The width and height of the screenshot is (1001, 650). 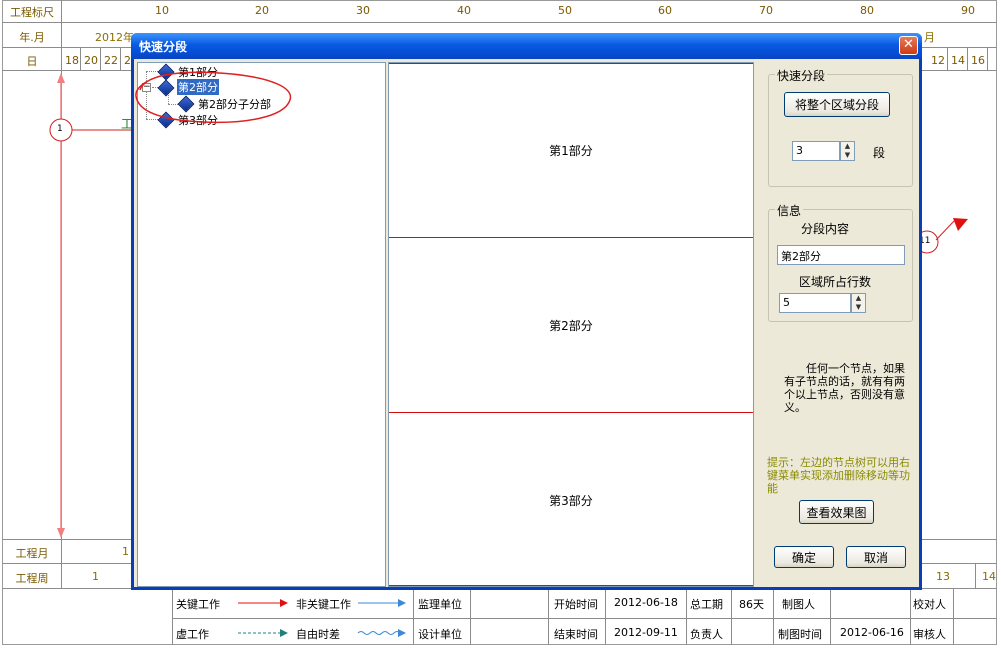 I want to click on hint-text: 提示：左边的节点树可以用右键菜单实现添加删除移动等功能, so click(x=838, y=475).